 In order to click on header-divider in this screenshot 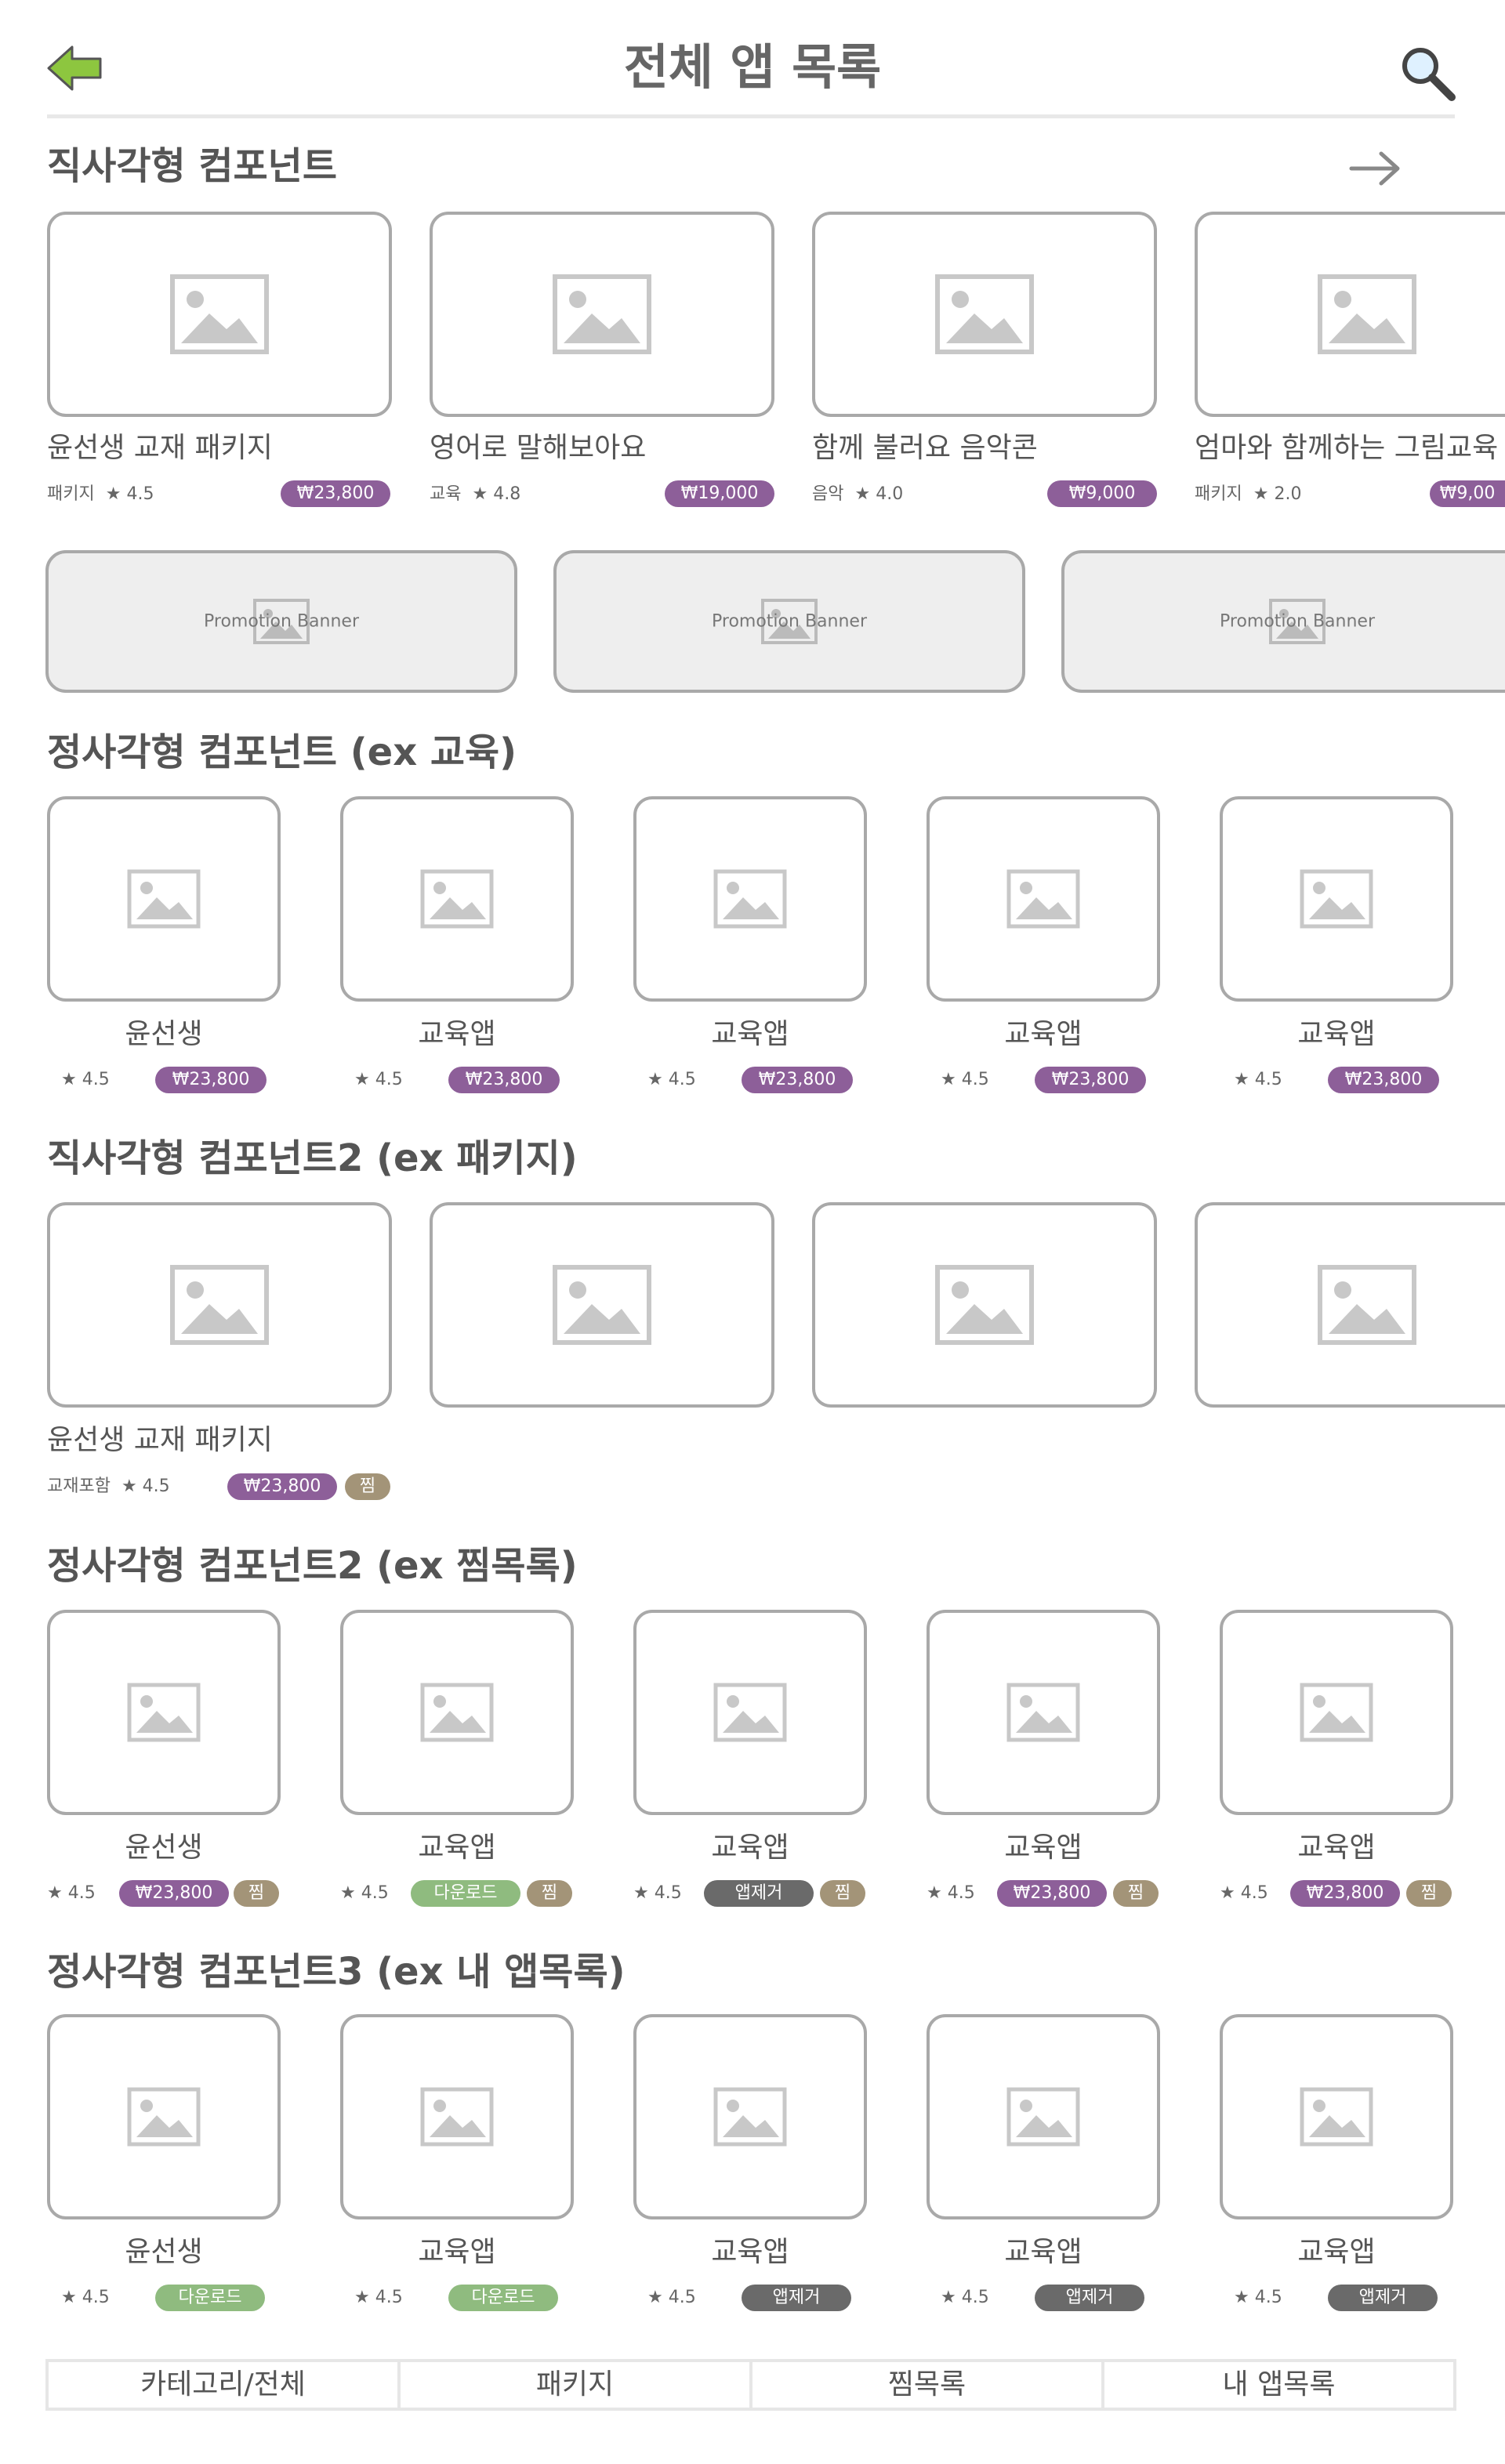, I will do `click(751, 116)`.